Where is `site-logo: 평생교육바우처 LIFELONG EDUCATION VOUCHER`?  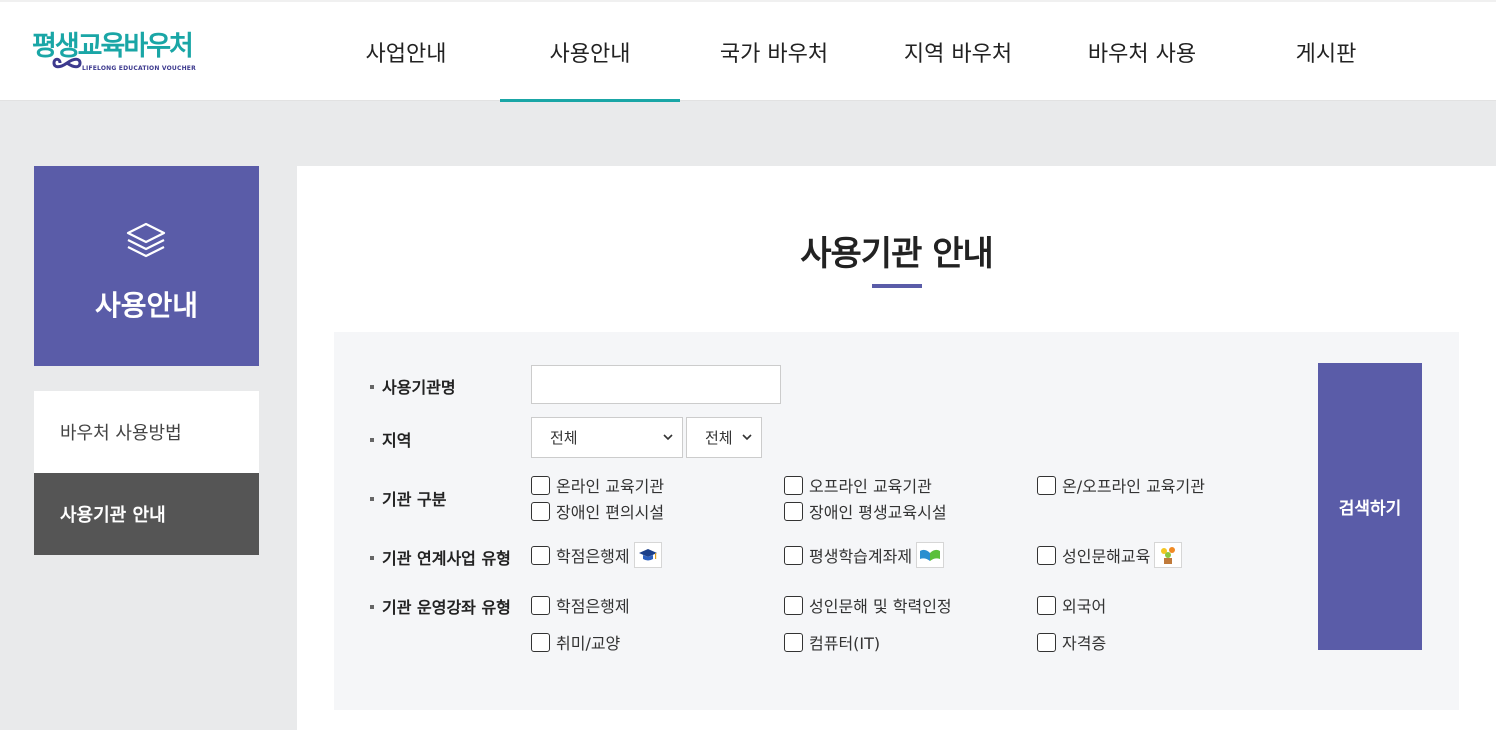 site-logo: 평생교육바우처 LIFELONG EDUCATION VOUCHER is located at coordinates (122, 56).